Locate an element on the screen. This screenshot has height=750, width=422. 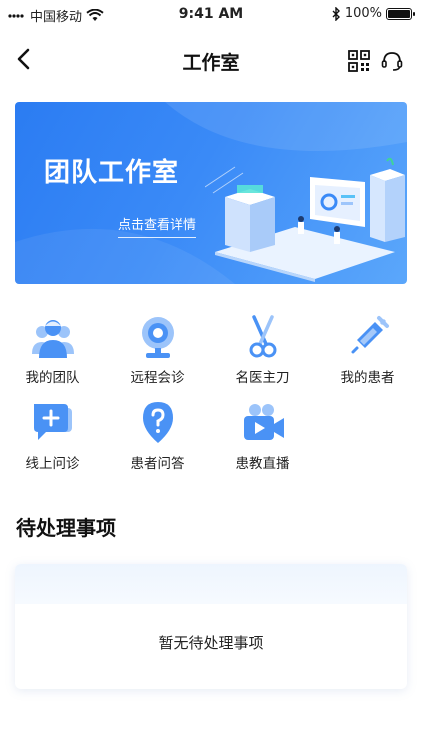
menu-item-my-team: 我的团队 is located at coordinates (52, 352).